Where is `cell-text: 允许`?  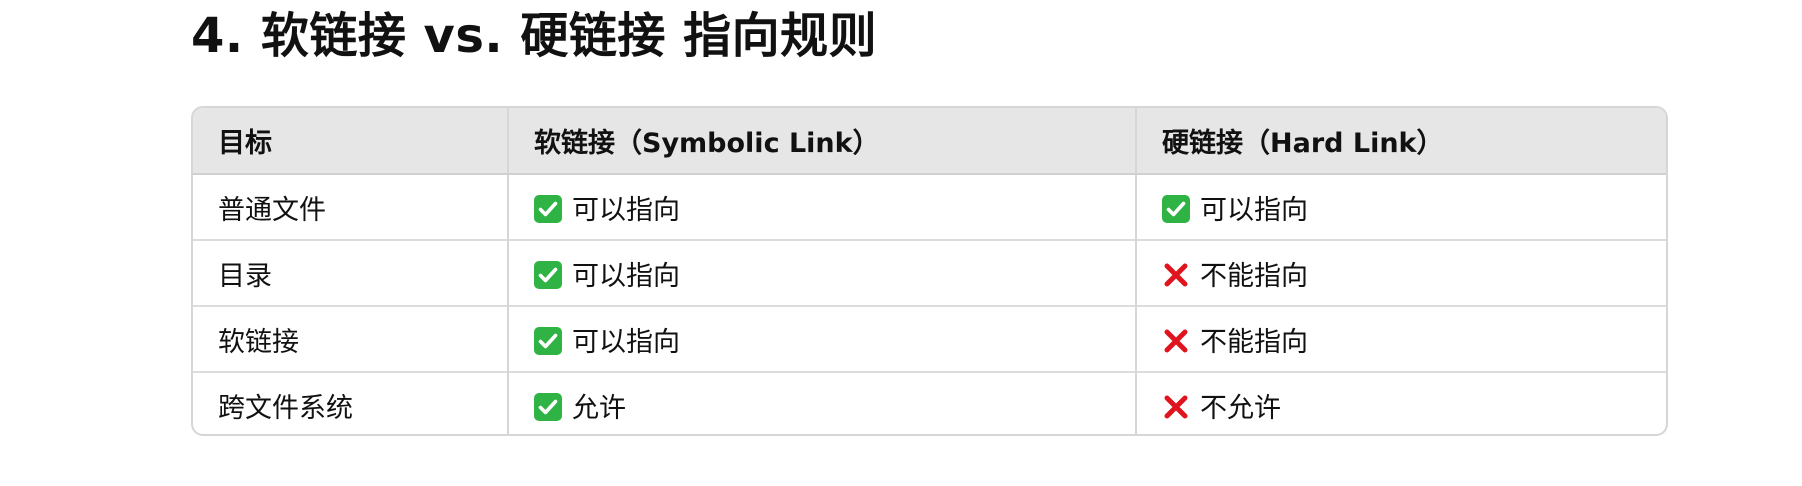 cell-text: 允许 is located at coordinates (599, 408).